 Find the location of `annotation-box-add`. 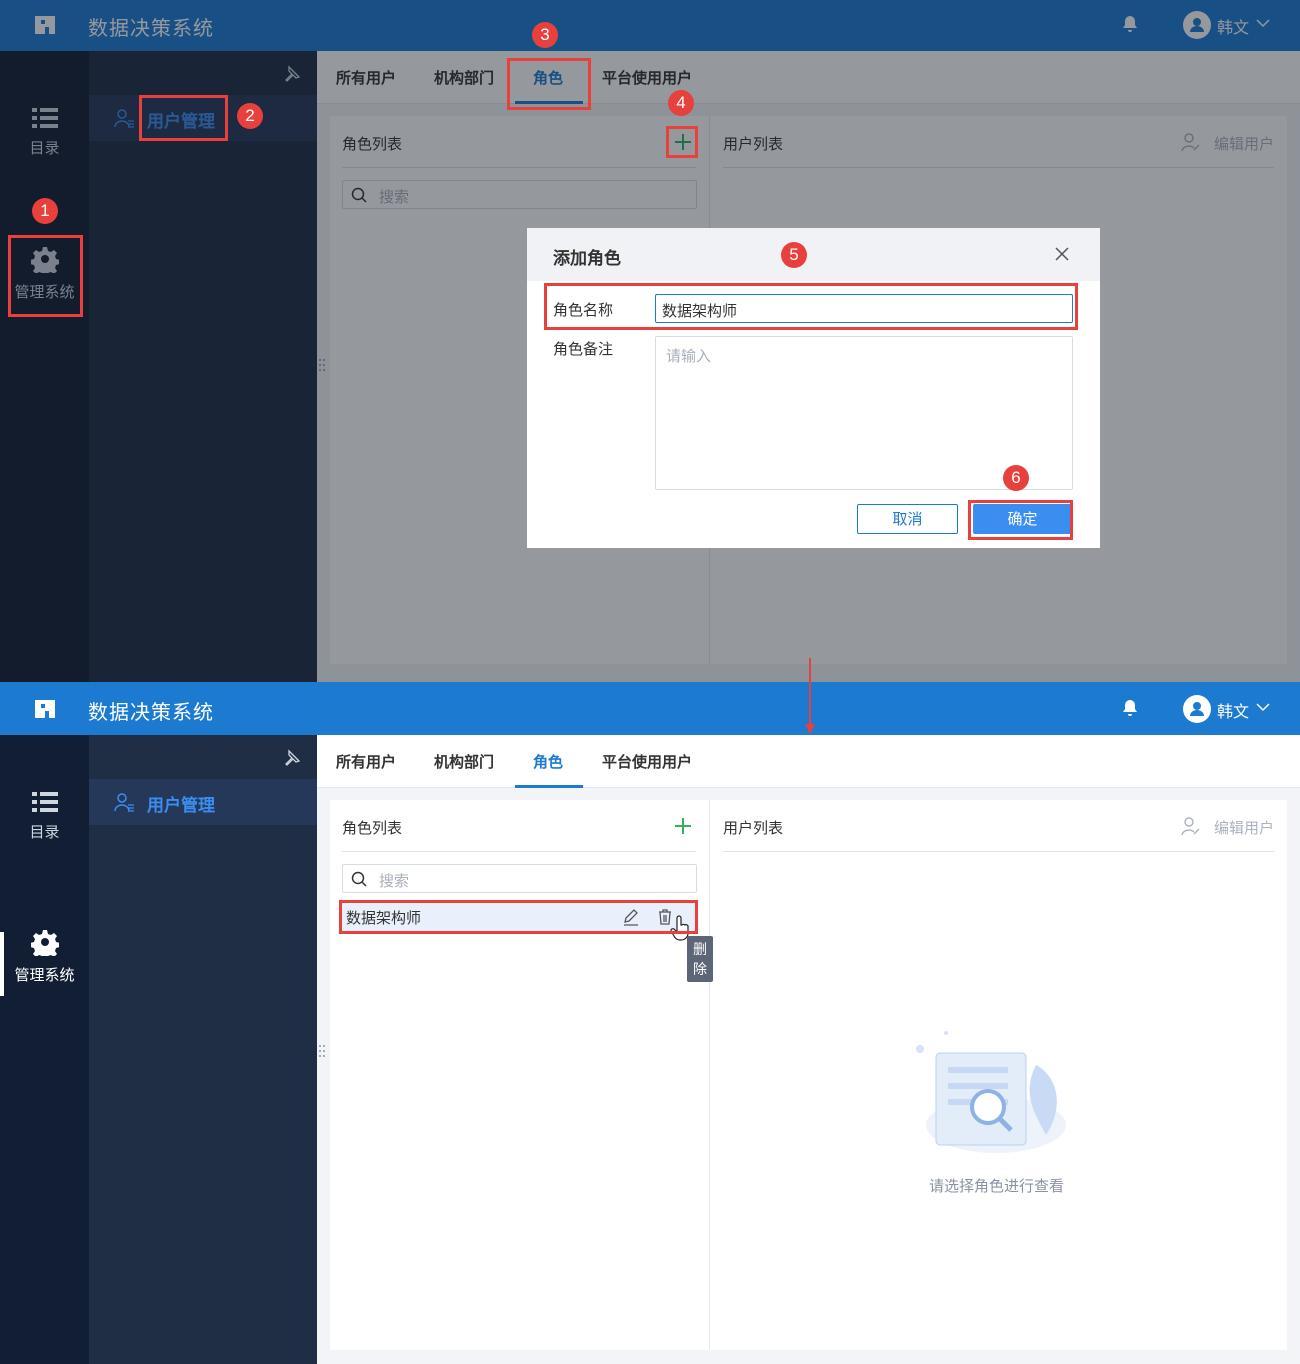

annotation-box-add is located at coordinates (682, 142).